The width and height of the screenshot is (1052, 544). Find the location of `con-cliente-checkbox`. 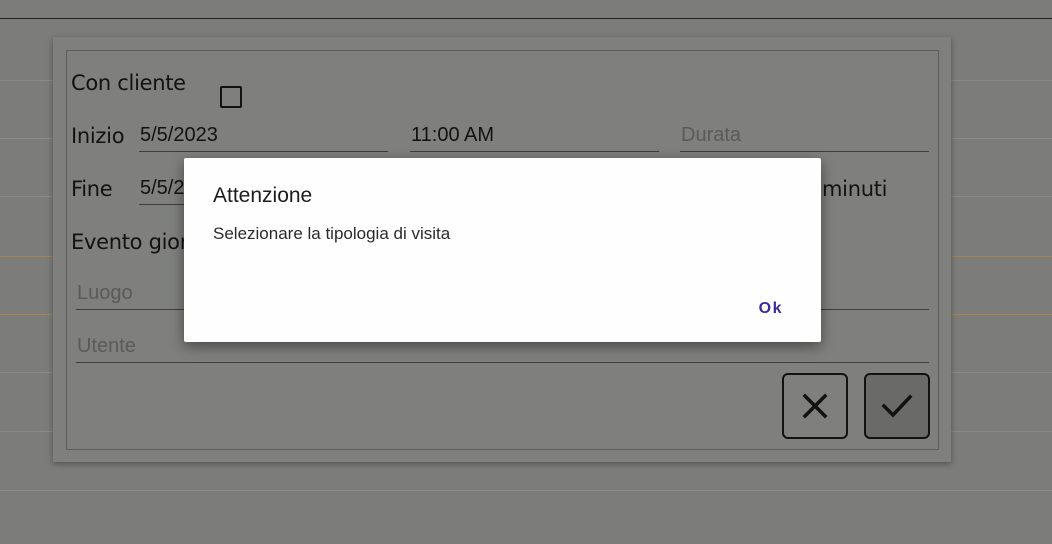

con-cliente-checkbox is located at coordinates (231, 97).